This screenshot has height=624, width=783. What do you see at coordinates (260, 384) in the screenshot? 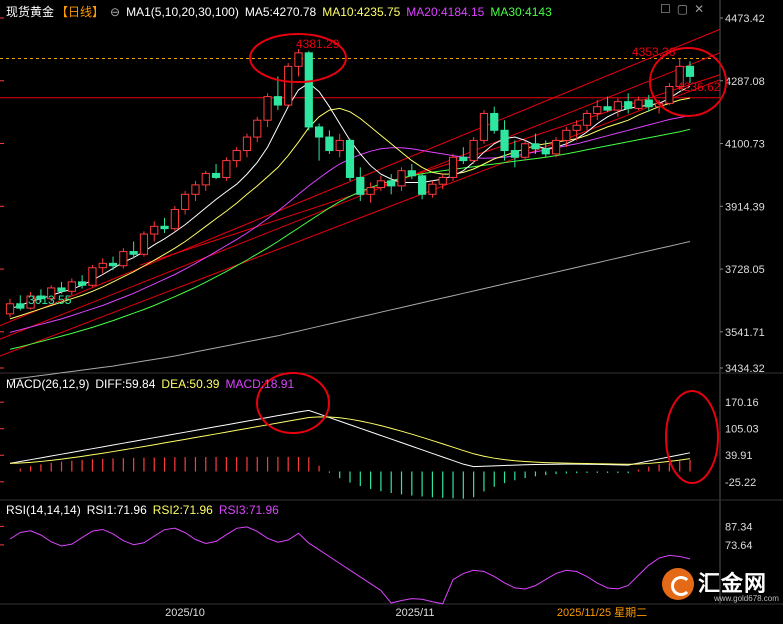
I see `macd-value: MACD:18.91` at bounding box center [260, 384].